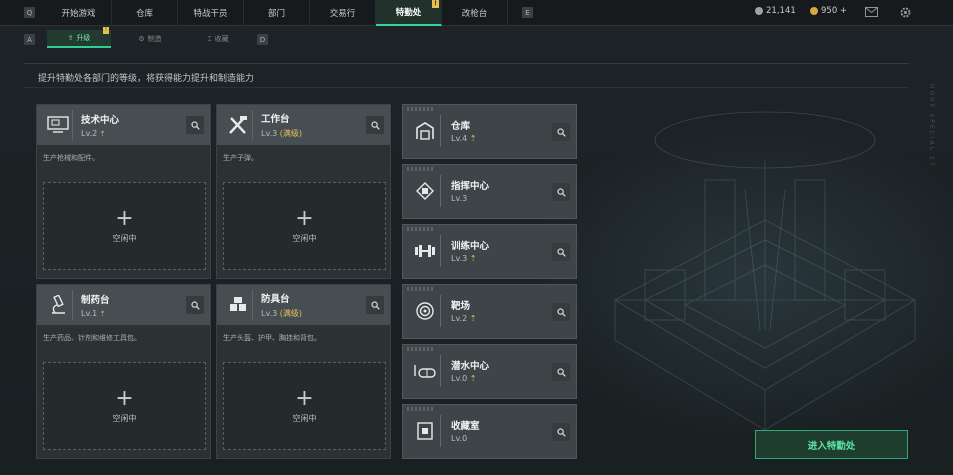  What do you see at coordinates (464, 258) in the screenshot?
I see `facility-level: Lv.3 ⇡` at bounding box center [464, 258].